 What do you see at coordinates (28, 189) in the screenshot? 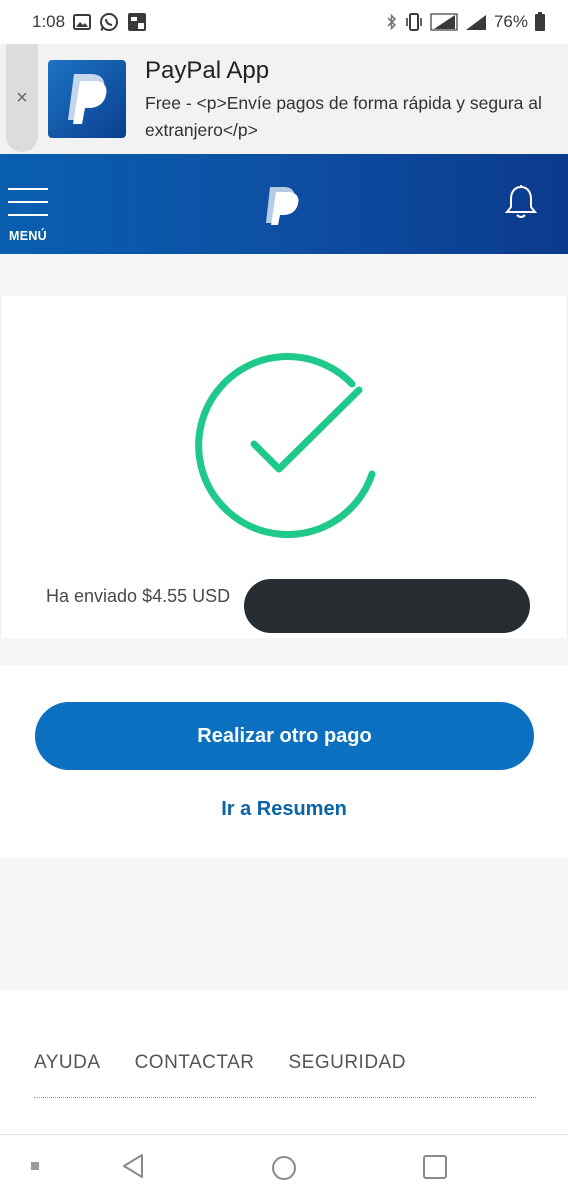
I see `hamburger-icon` at bounding box center [28, 189].